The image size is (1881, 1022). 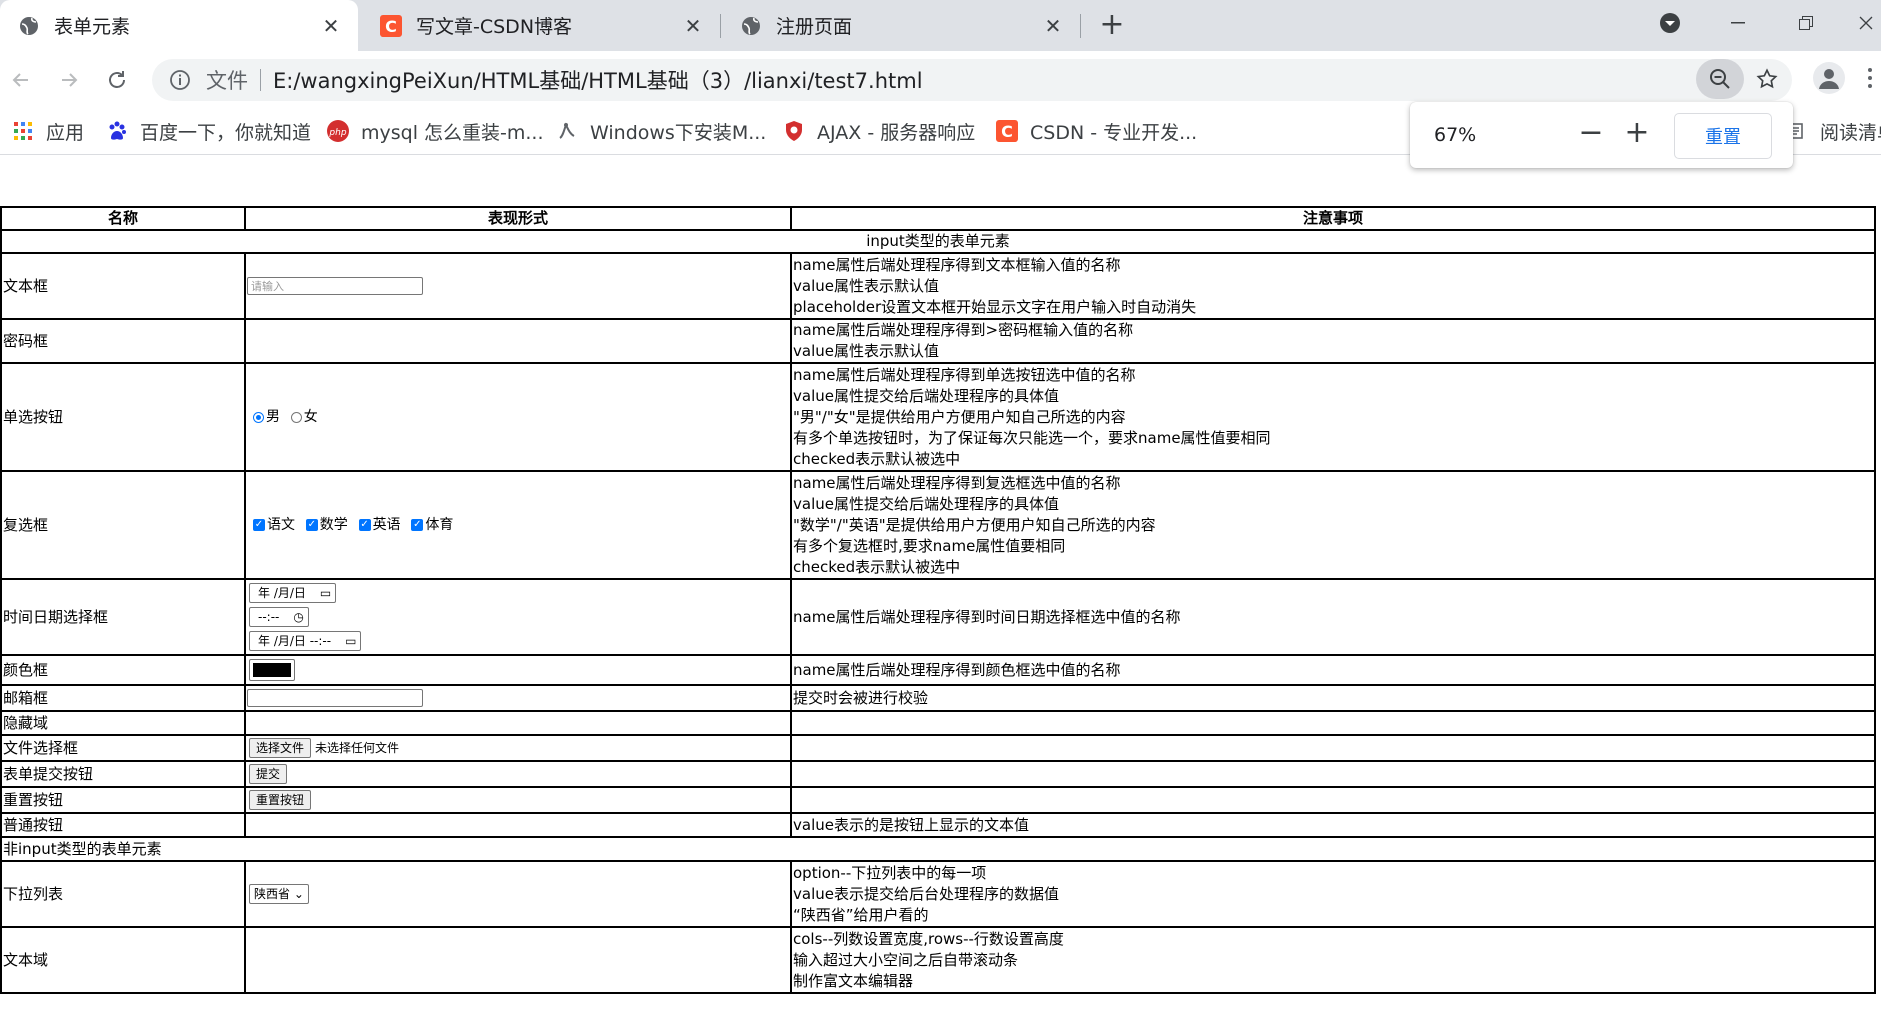 What do you see at coordinates (279, 894) in the screenshot?
I see `province-select: 陕西省 ⌄` at bounding box center [279, 894].